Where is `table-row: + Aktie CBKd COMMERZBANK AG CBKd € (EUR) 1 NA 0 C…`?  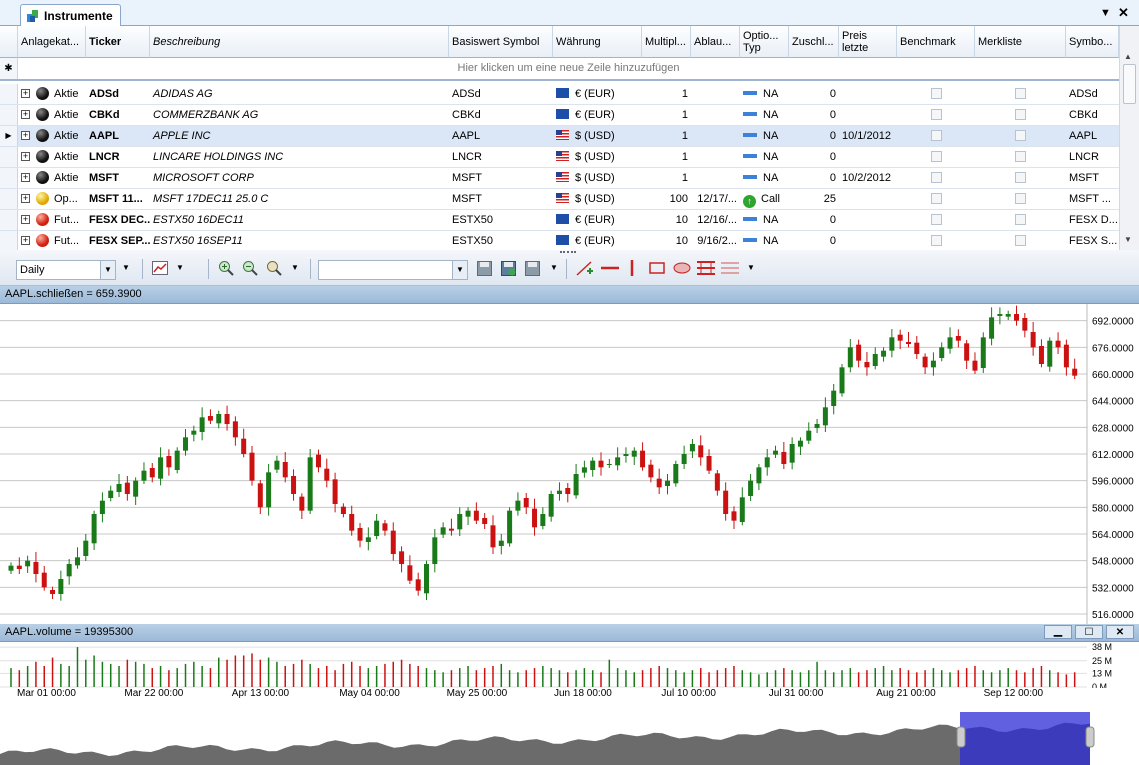 table-row: + Aktie CBKd COMMERZBANK AG CBKd € (EUR) 1 NA 0 C… is located at coordinates (559, 115).